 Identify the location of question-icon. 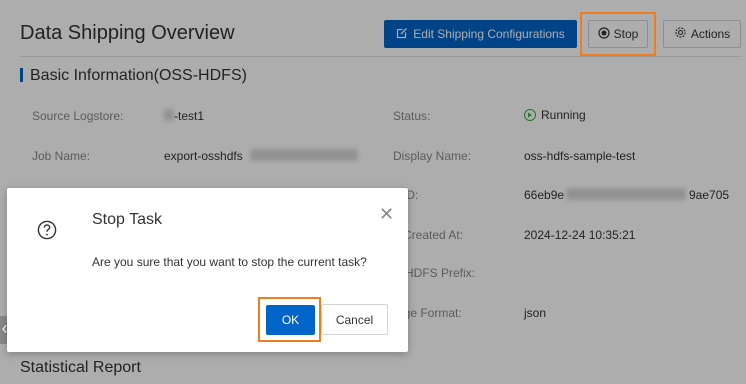
(47, 232).